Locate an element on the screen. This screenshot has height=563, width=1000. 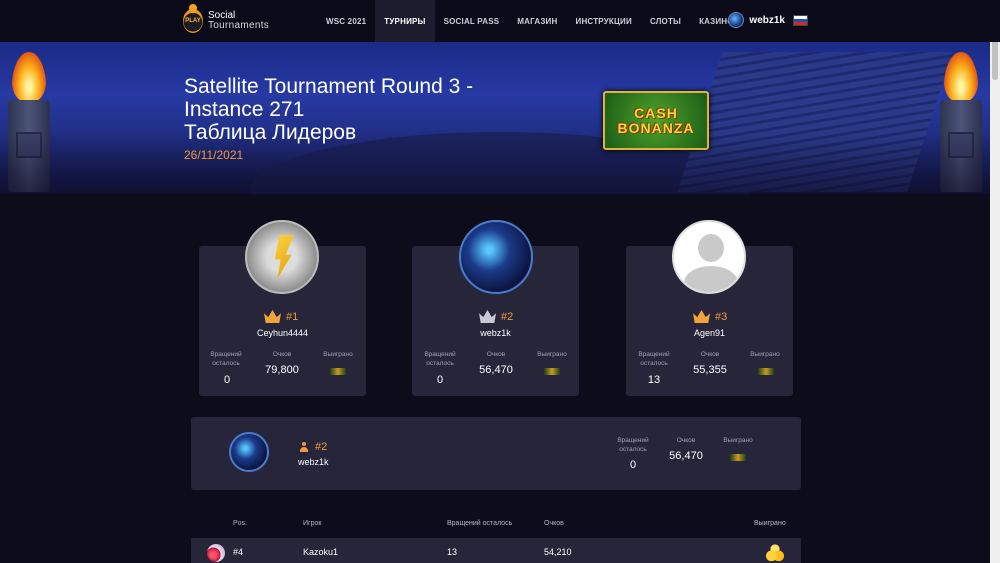
row-spins: 13 is located at coordinates (452, 552).